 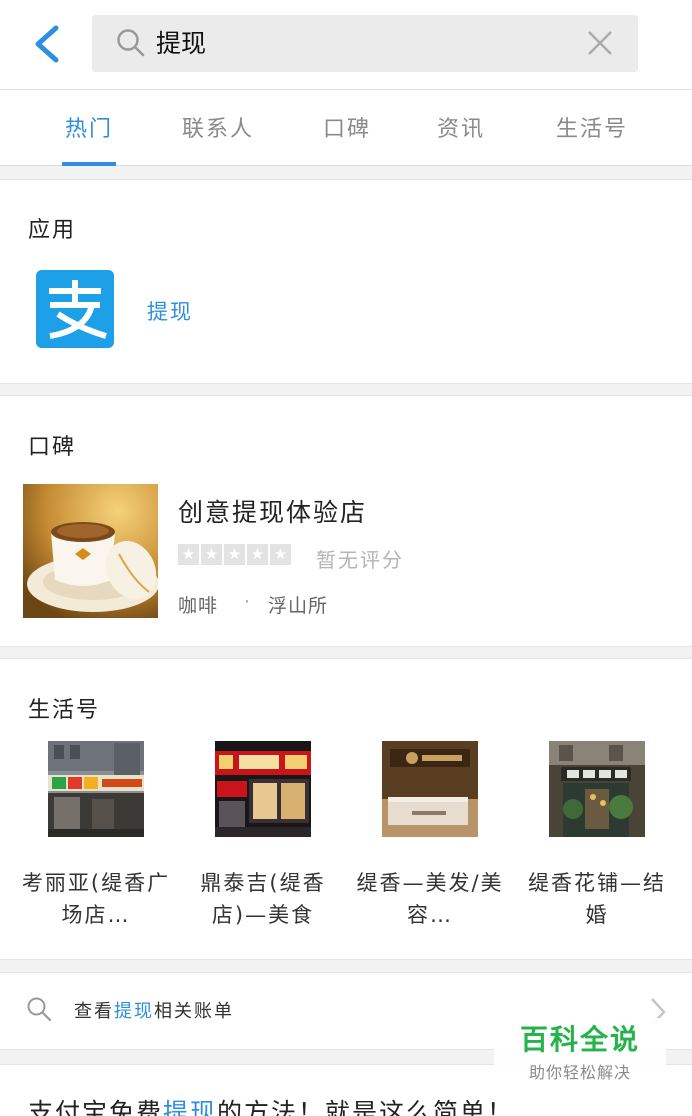 I want to click on tab-label: 口碑, so click(x=346, y=129).